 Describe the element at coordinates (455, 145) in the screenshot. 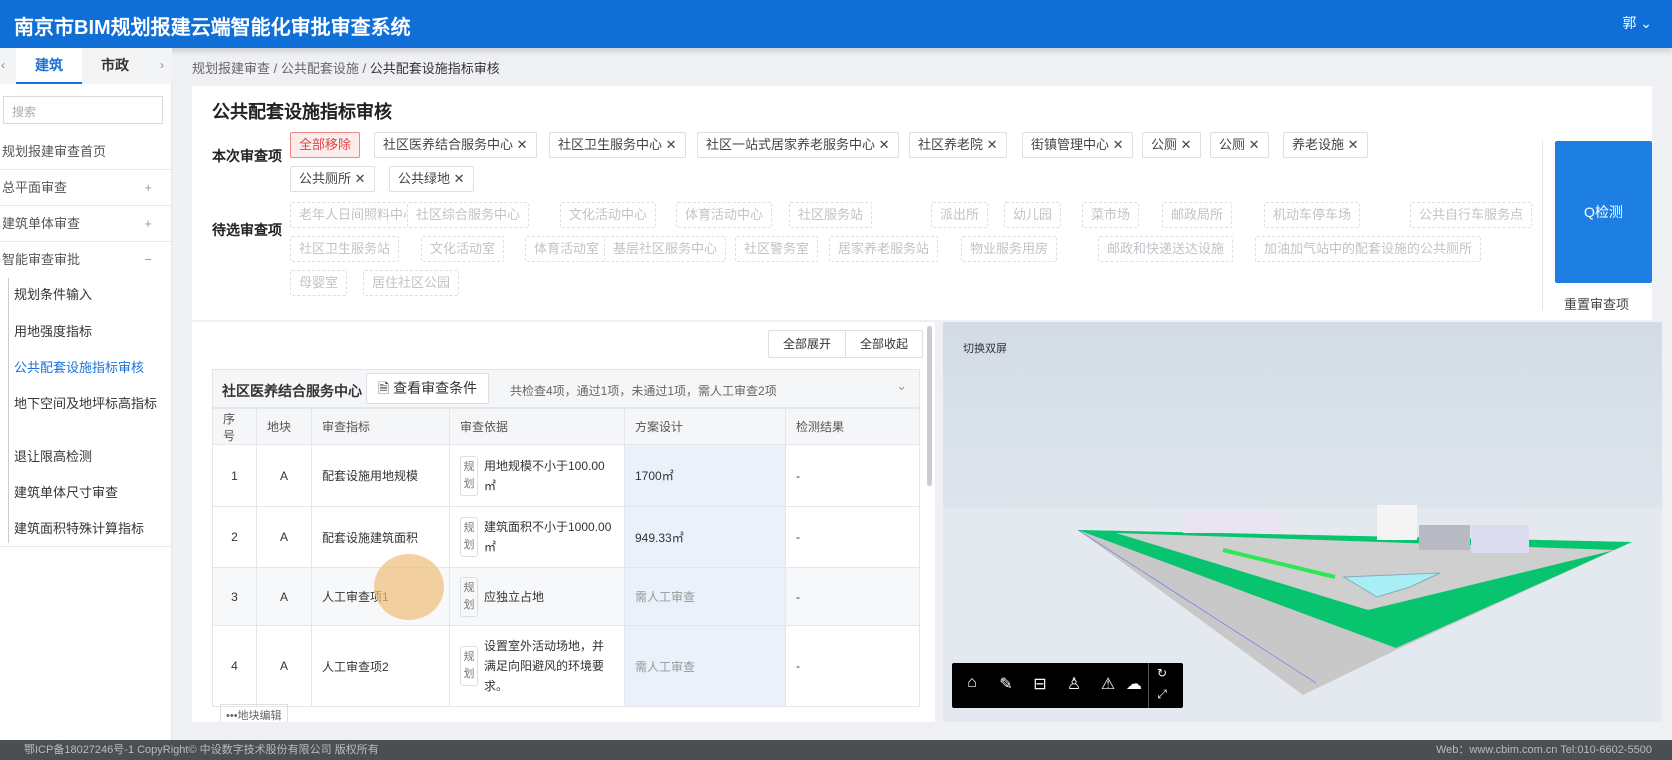

I see `selected-item-tag: 社区医养结合服务中心 ✕` at that location.